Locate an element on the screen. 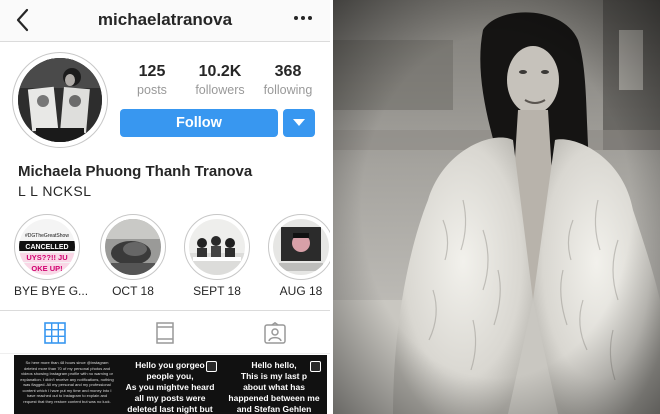 This screenshot has height=414, width=660. tagged-icon is located at coordinates (275, 333).